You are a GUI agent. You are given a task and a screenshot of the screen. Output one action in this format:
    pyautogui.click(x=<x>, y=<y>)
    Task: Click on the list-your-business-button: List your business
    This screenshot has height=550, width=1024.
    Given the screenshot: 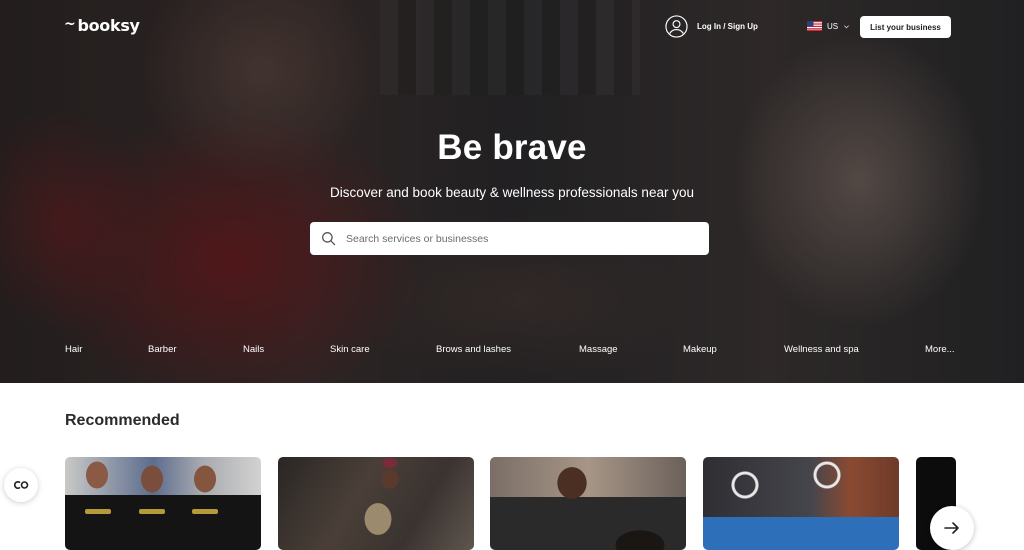 What is the action you would take?
    pyautogui.click(x=905, y=27)
    